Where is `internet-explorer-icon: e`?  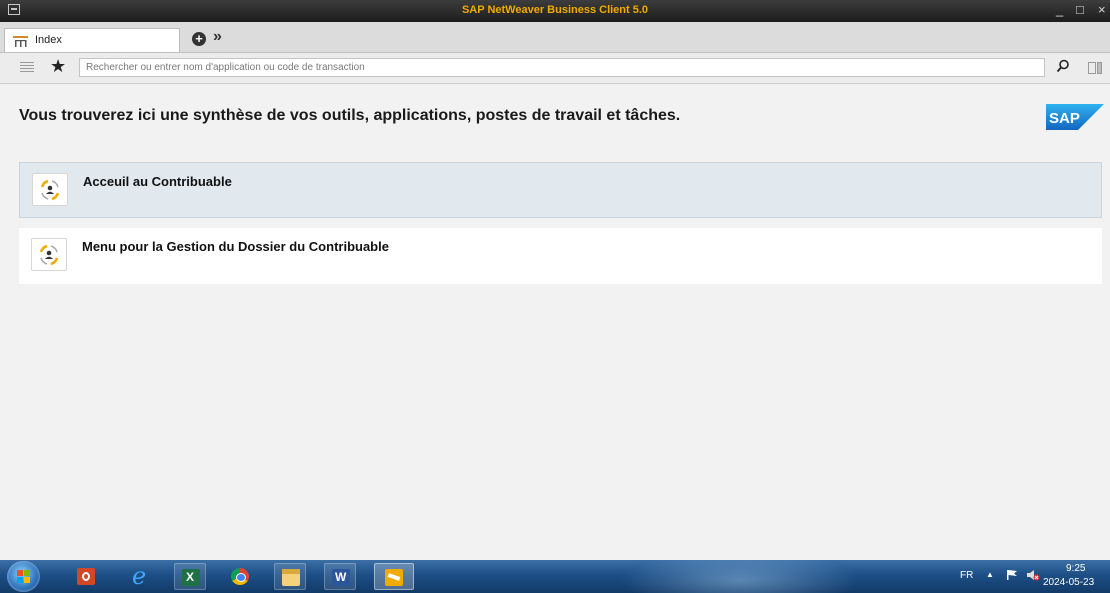 internet-explorer-icon: e is located at coordinates (139, 576).